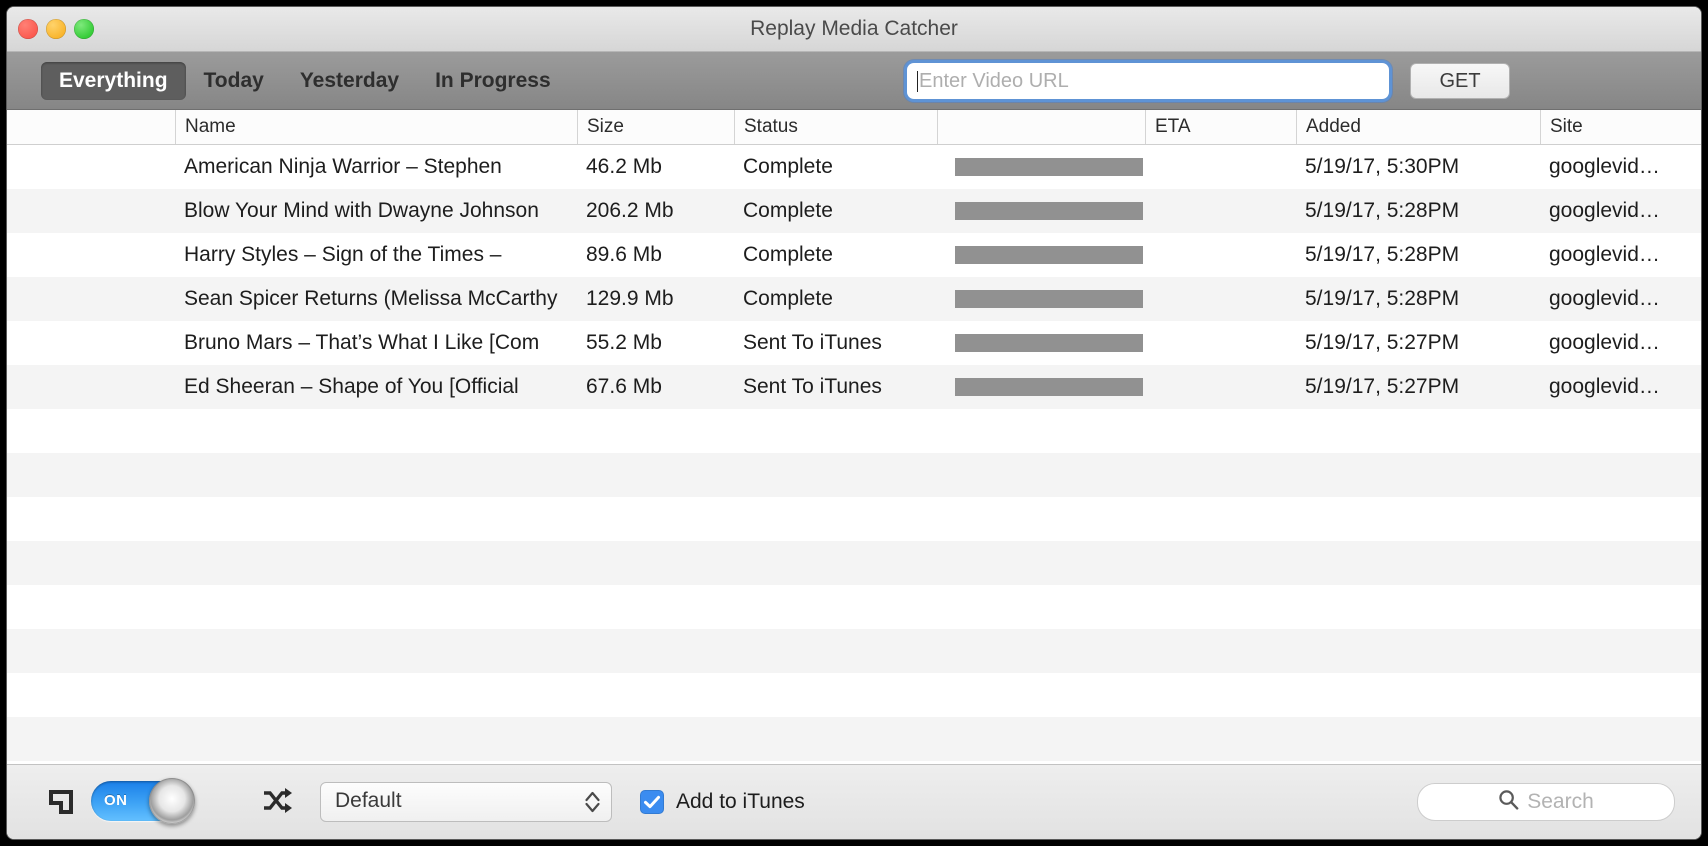 The width and height of the screenshot is (1708, 846). What do you see at coordinates (113, 80) in the screenshot?
I see `tab-everything: Everything` at bounding box center [113, 80].